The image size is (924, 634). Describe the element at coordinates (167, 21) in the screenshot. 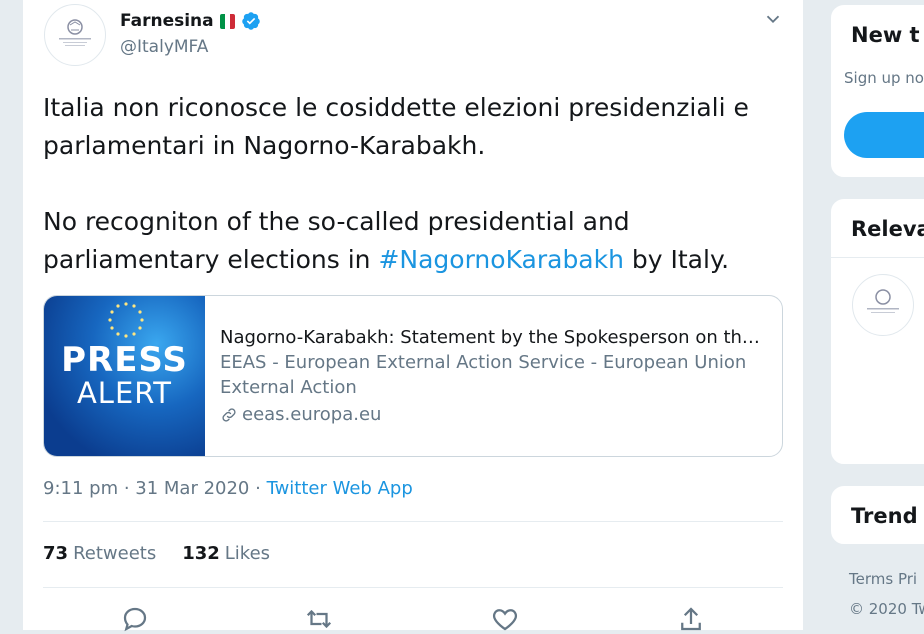

I see `display-name: Farnesina` at that location.